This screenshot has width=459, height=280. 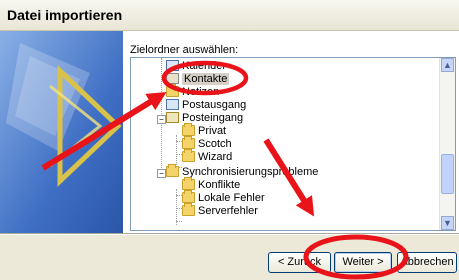 What do you see at coordinates (229, 234) in the screenshot?
I see `button-separator` at bounding box center [229, 234].